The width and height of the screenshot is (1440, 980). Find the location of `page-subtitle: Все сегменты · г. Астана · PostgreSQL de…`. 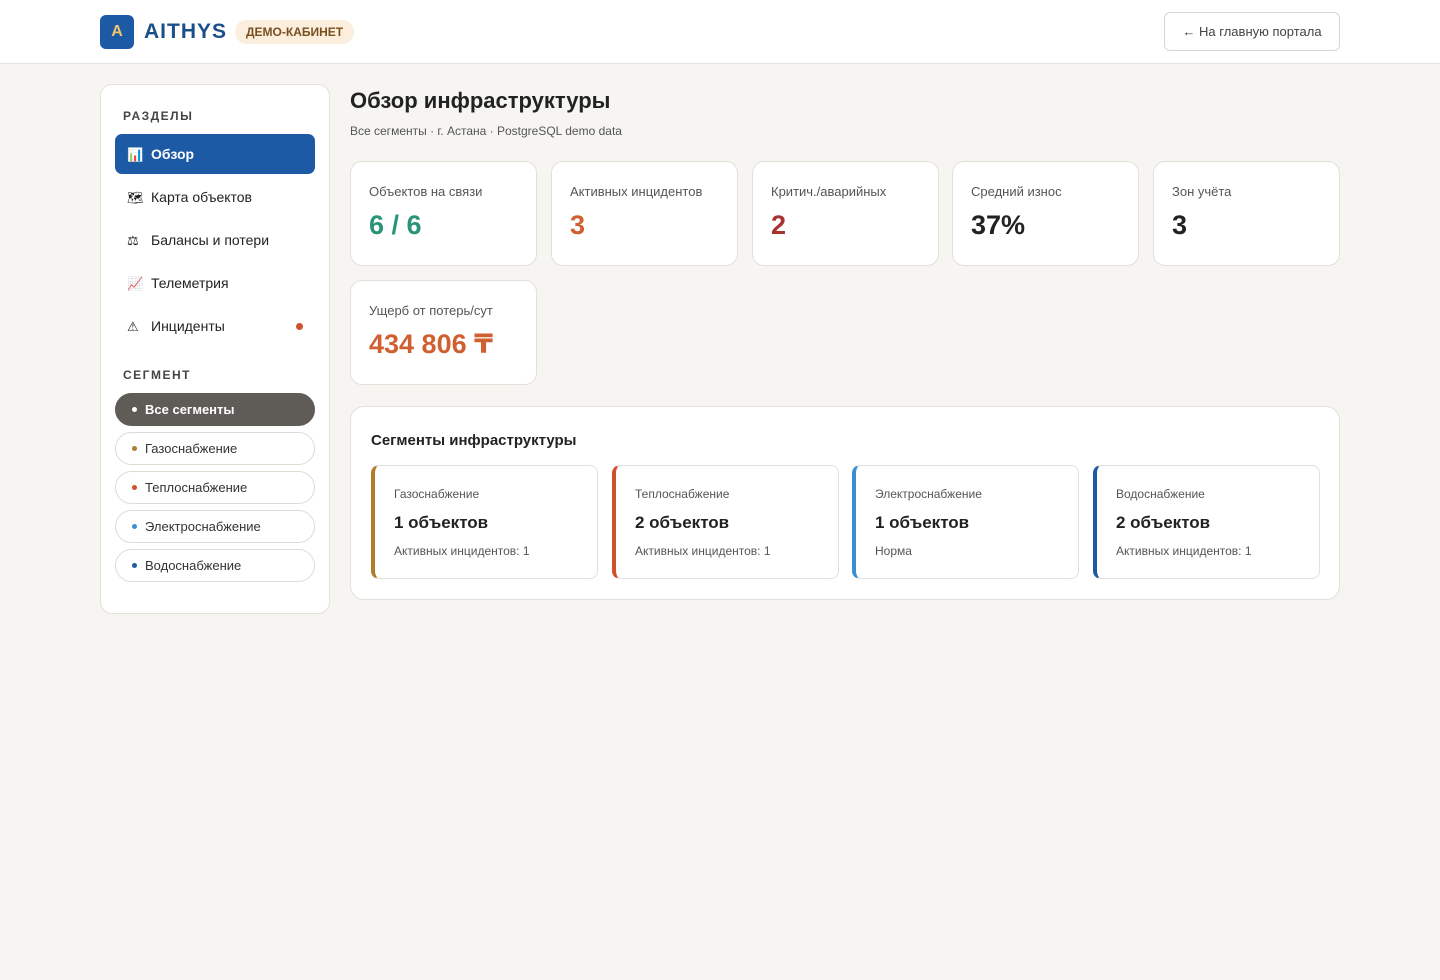

page-subtitle: Все сегменты · г. Астана · PostgreSQL de… is located at coordinates (486, 131).